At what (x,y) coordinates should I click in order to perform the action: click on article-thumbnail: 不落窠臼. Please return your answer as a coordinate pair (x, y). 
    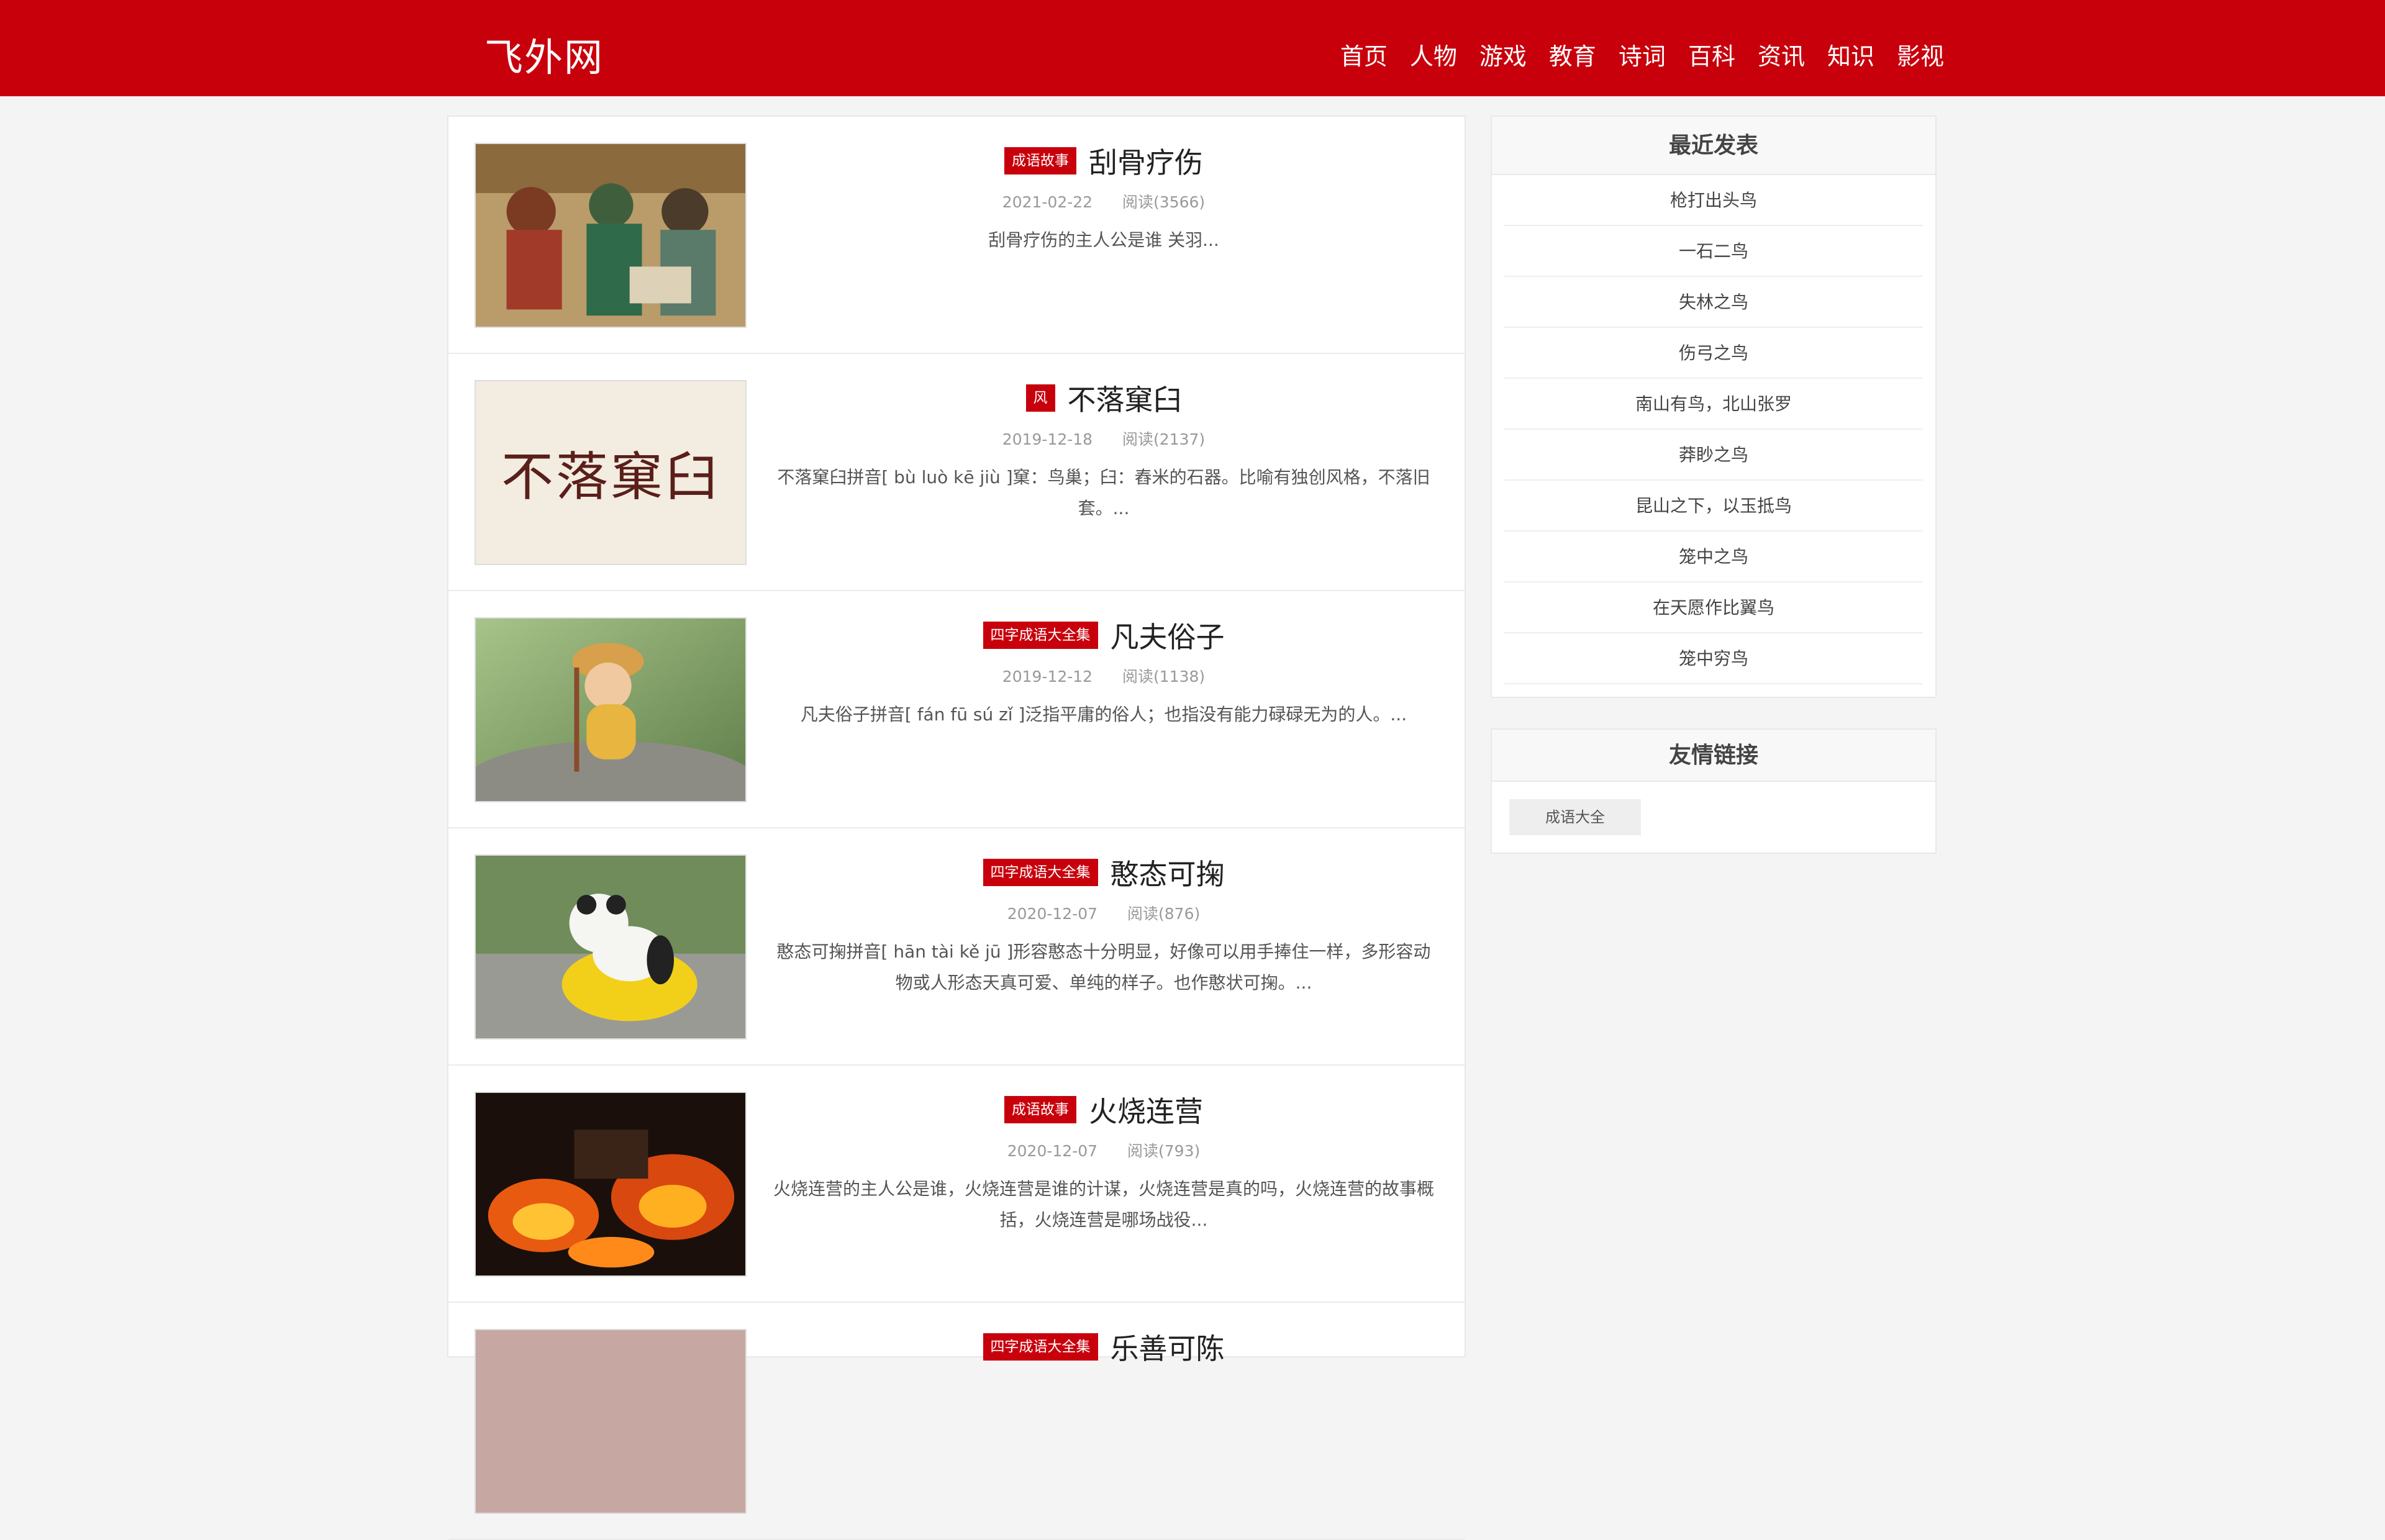
    Looking at the image, I should click on (611, 473).